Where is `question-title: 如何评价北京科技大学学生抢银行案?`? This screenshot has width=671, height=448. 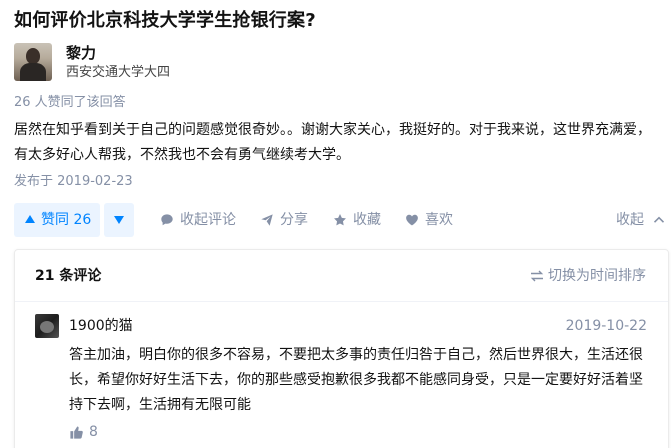 question-title: 如何评价北京科技大学学生抢银行案? is located at coordinates (165, 21).